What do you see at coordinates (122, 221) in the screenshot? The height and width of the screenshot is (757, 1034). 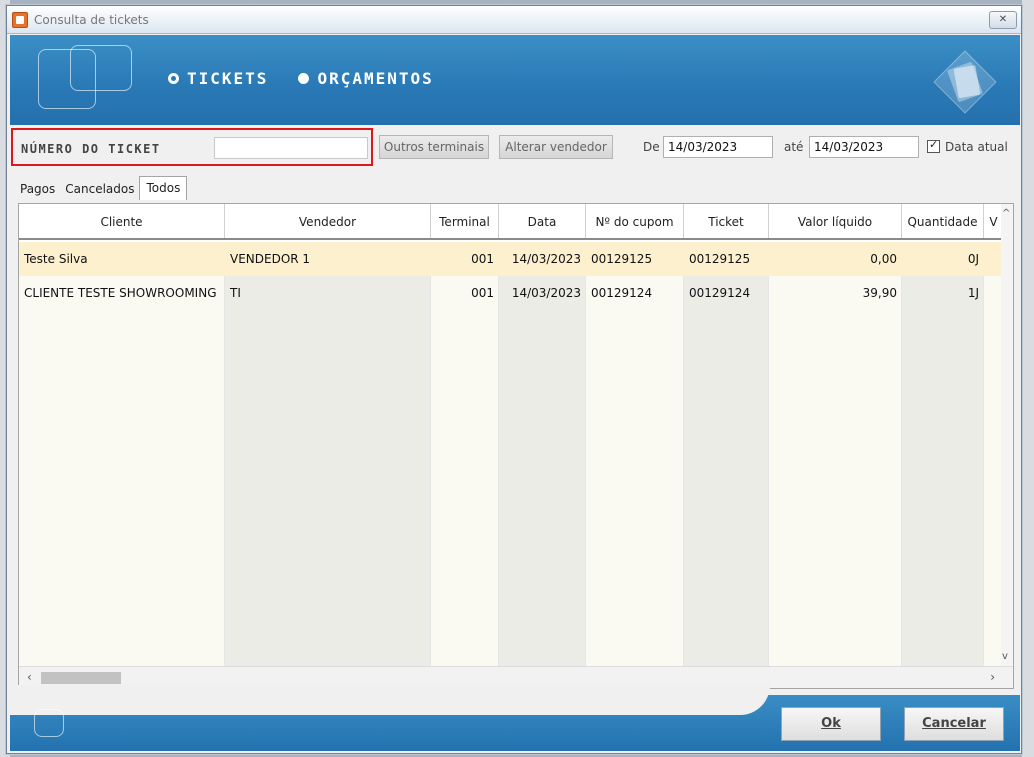 I see `column-header-cliente: Cliente` at bounding box center [122, 221].